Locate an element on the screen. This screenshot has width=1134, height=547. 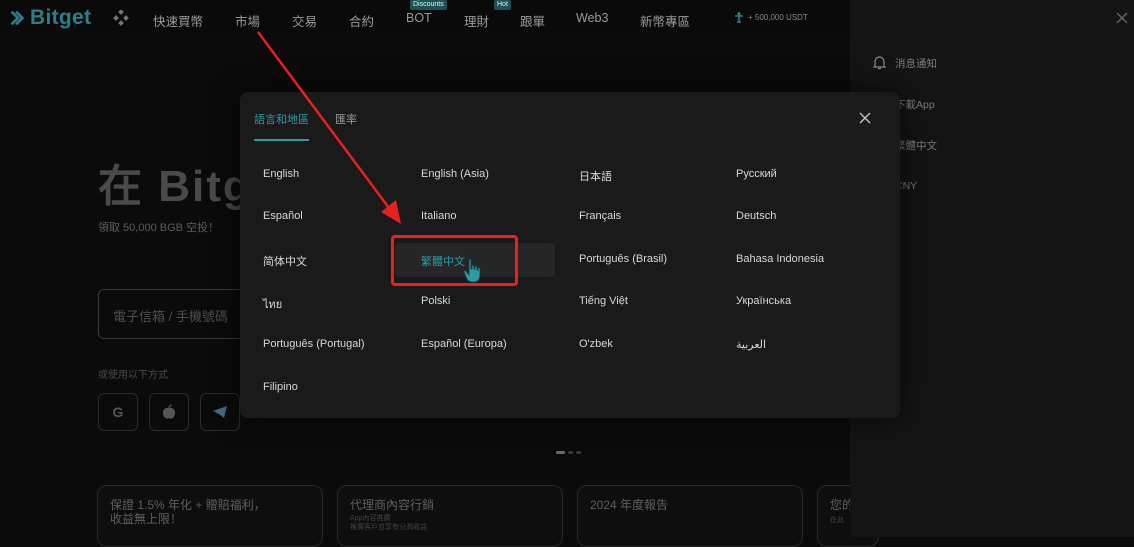
promo-reward: + 500,000 USDT is located at coordinates (770, 17).